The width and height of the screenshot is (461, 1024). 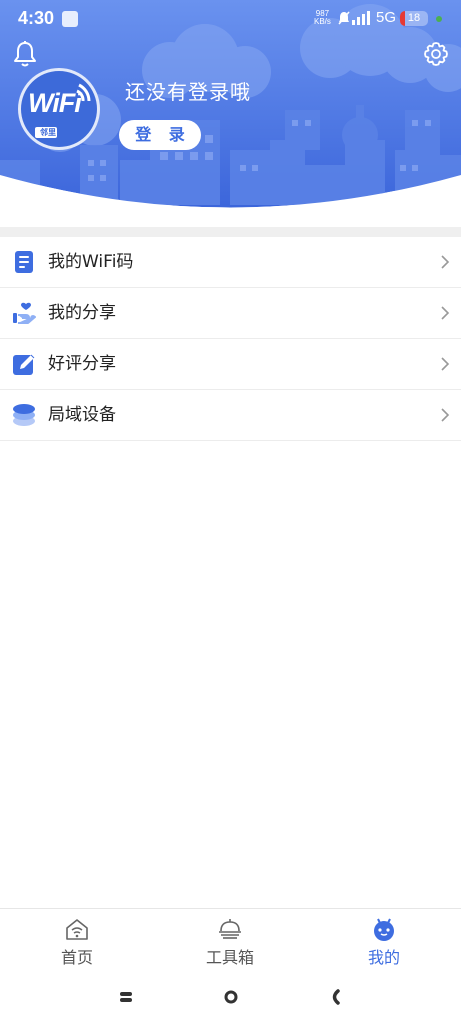 What do you see at coordinates (25, 54) in the screenshot?
I see `bell-icon` at bounding box center [25, 54].